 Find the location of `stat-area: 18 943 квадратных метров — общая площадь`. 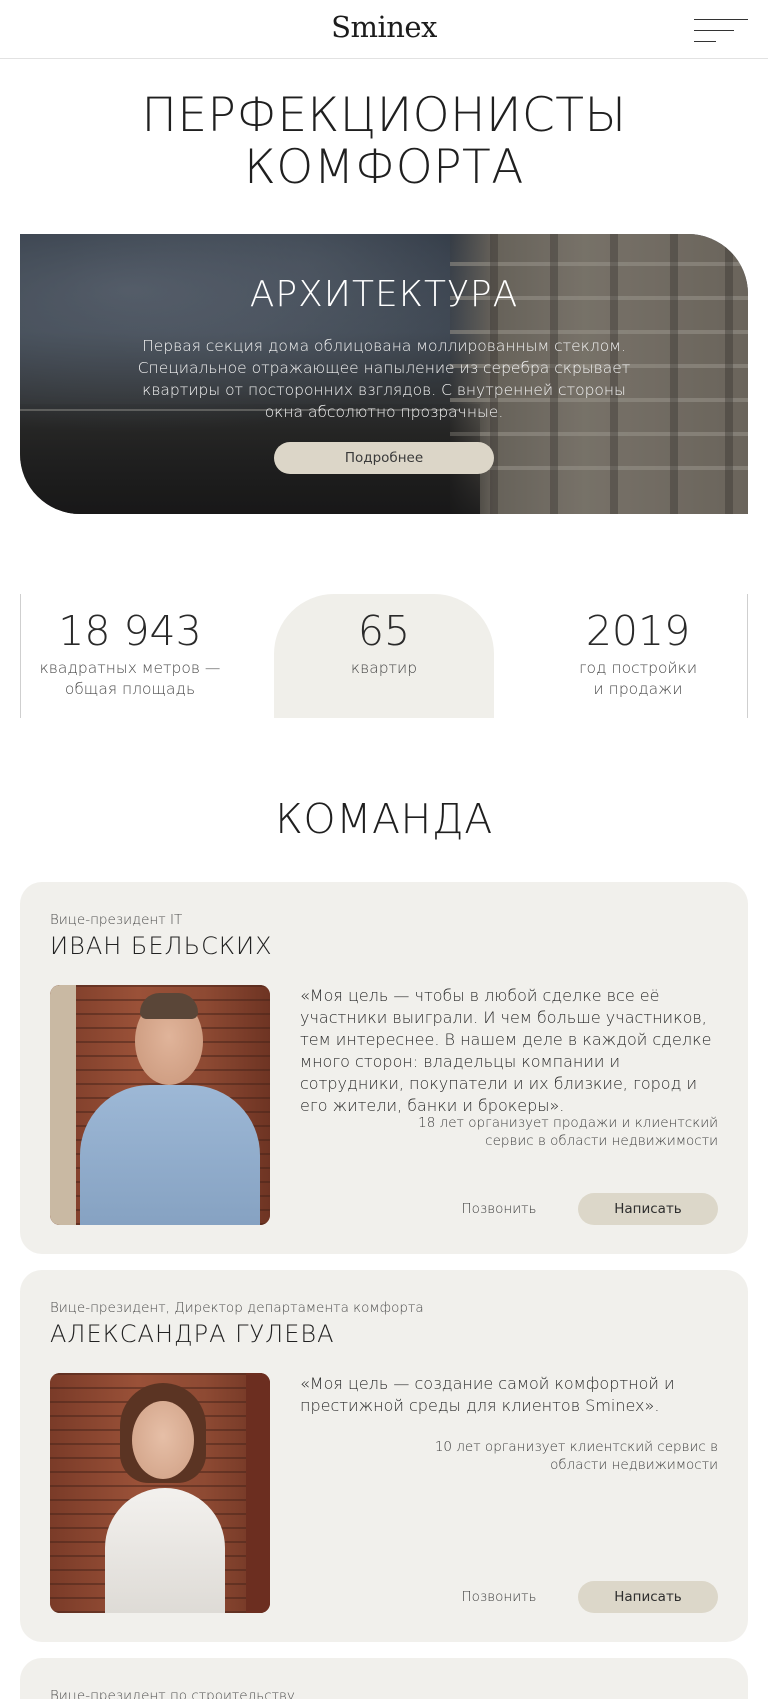

stat-area: 18 943 квадратных метров — общая площадь is located at coordinates (130, 653).